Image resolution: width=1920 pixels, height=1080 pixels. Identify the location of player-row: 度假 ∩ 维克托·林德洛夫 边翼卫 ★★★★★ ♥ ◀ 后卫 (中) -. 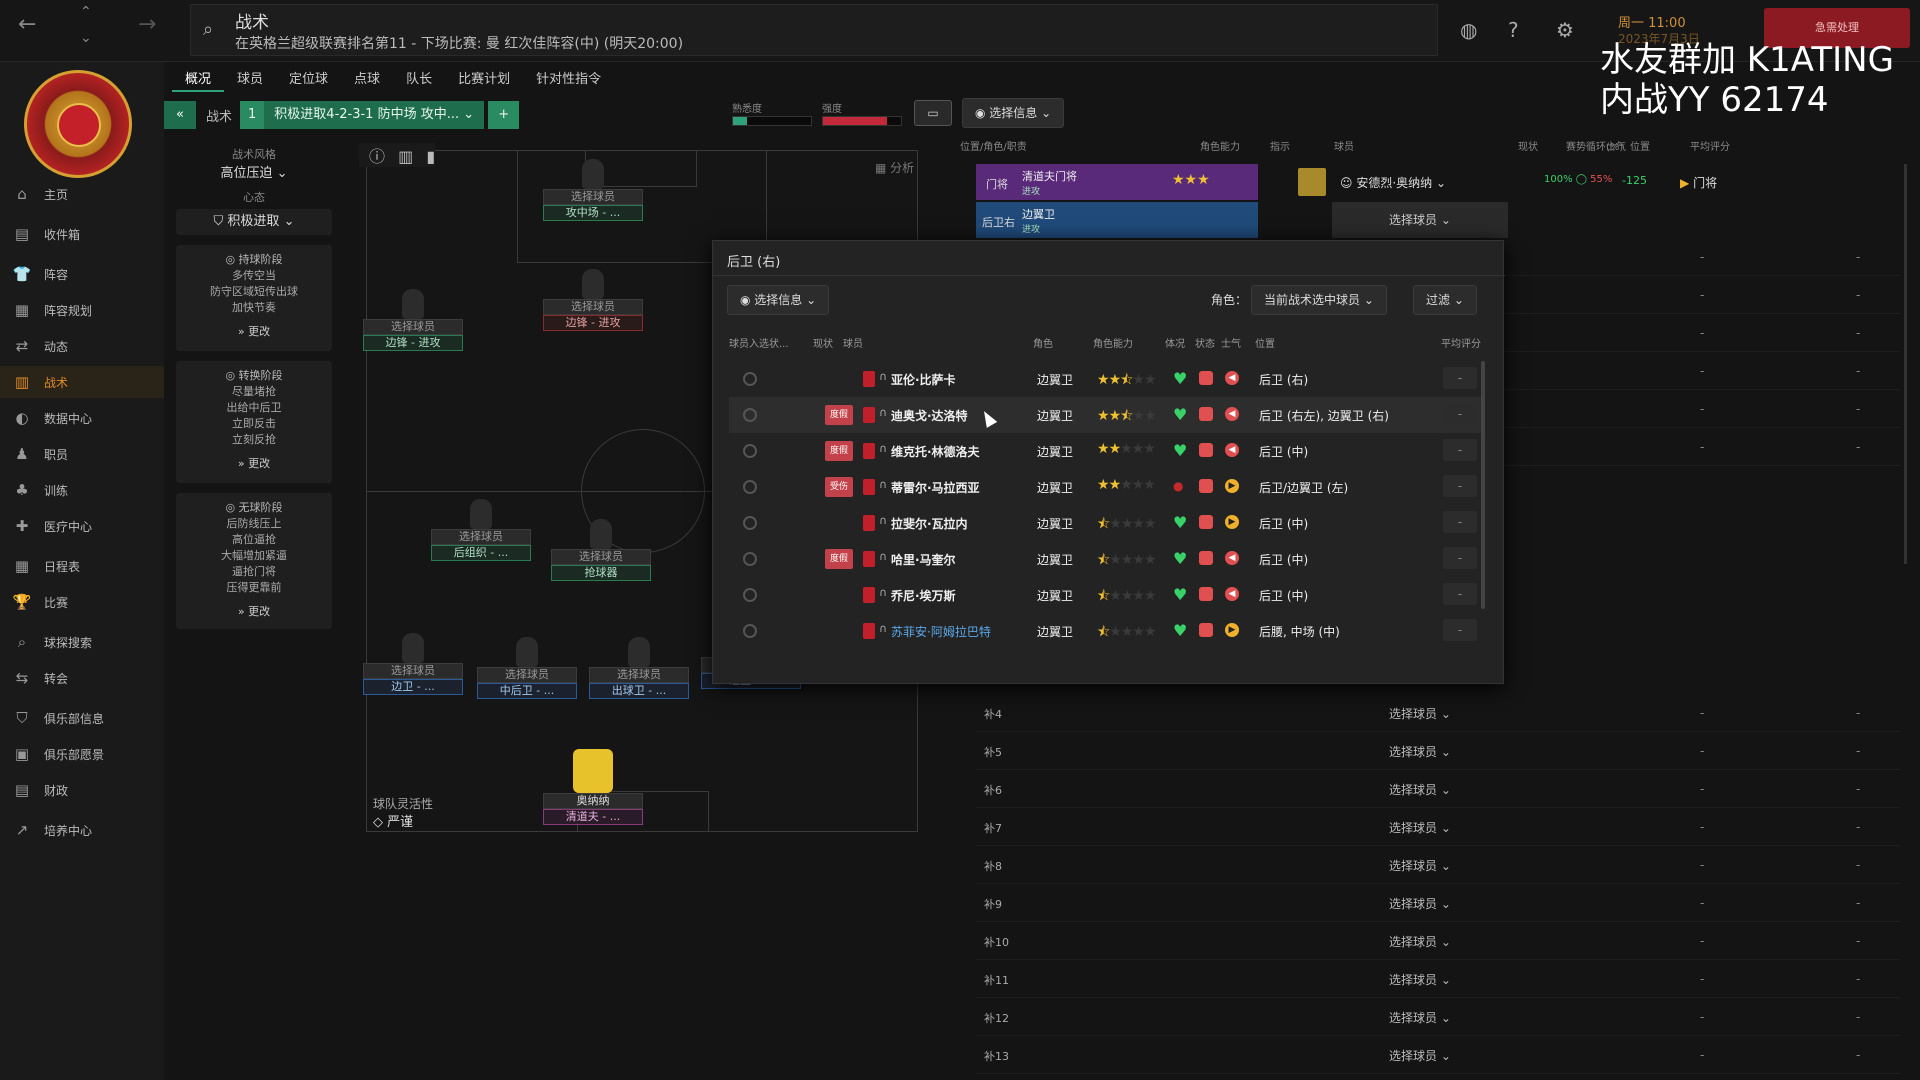
(1106, 451).